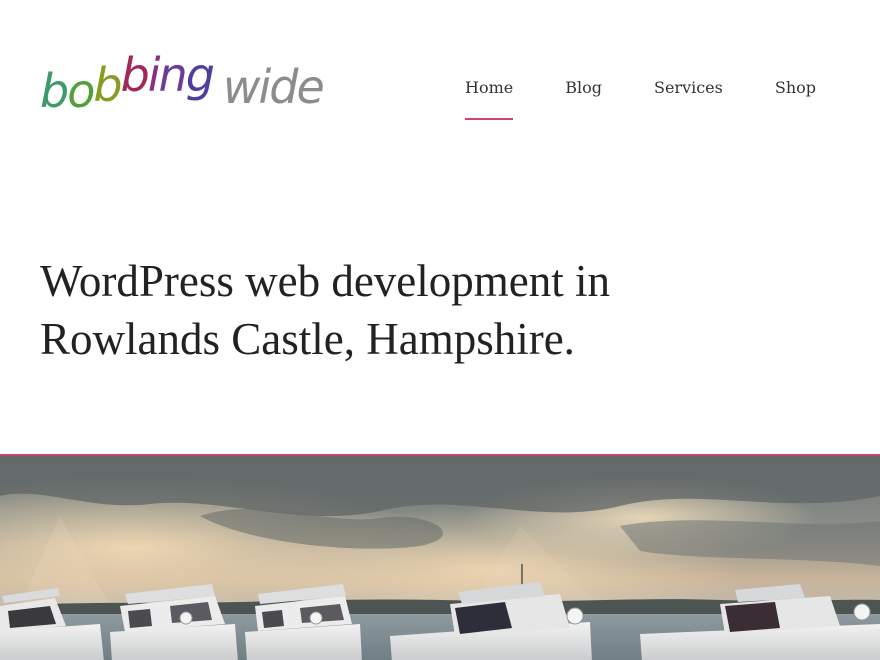 The width and height of the screenshot is (880, 660). Describe the element at coordinates (154, 75) in the screenshot. I see `logo-letter-i: i` at that location.